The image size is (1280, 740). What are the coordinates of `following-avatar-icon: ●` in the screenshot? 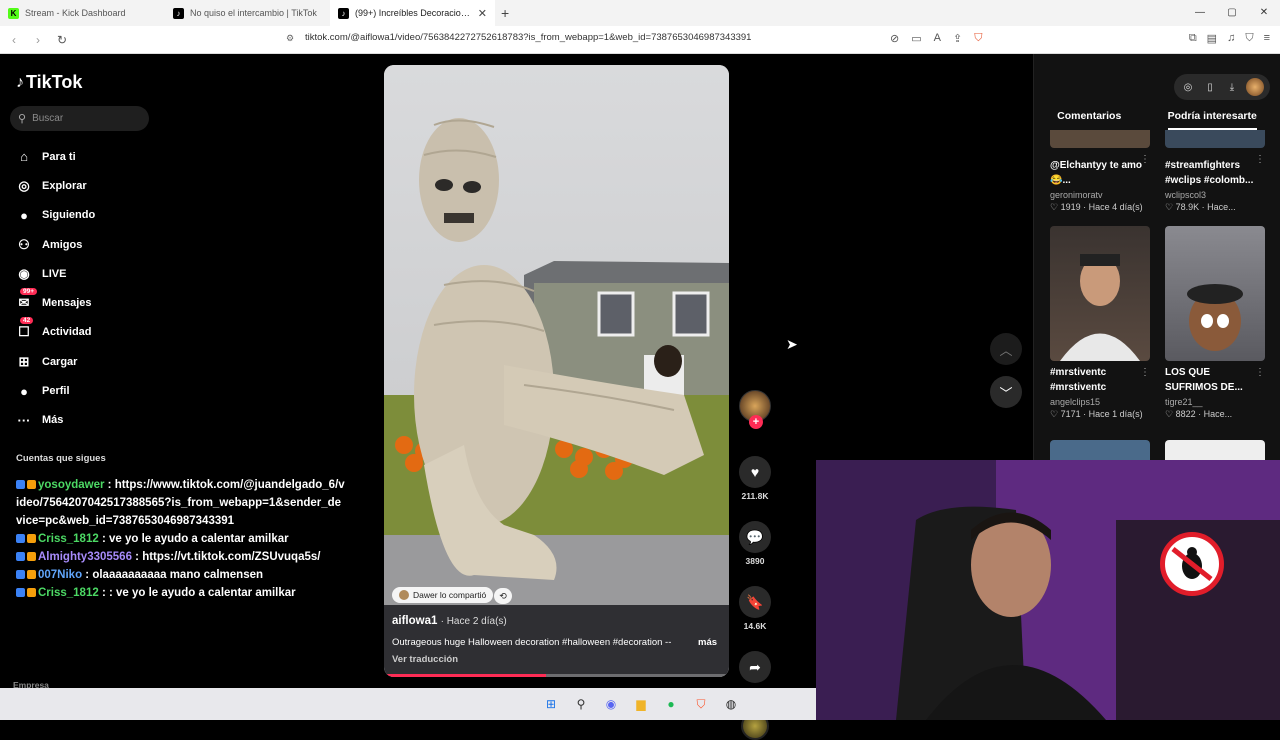 It's located at (24, 215).